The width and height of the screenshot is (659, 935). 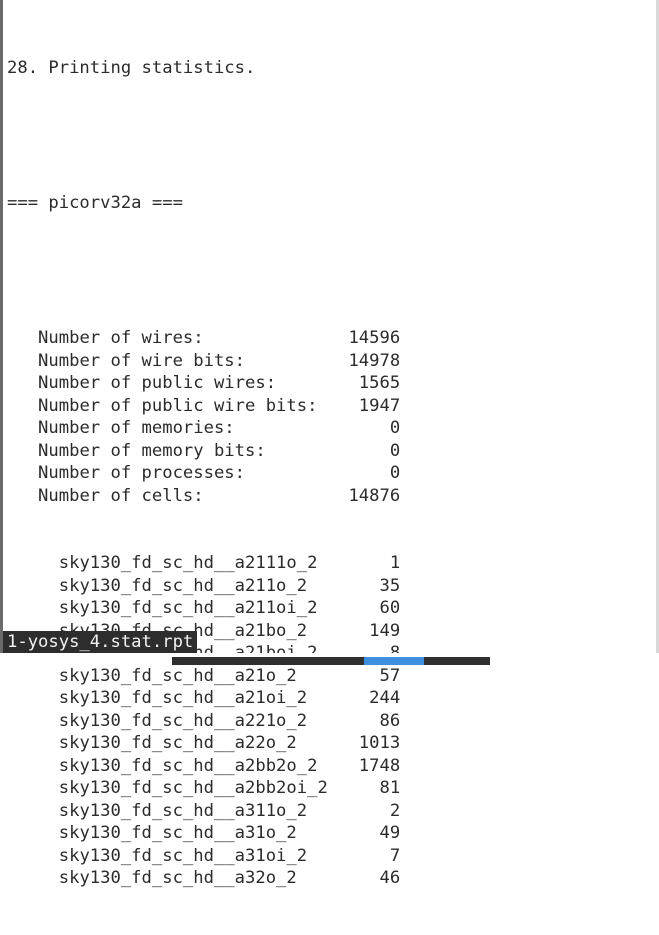 I want to click on stat-row: Number of public wires: 1565, so click(x=203, y=383).